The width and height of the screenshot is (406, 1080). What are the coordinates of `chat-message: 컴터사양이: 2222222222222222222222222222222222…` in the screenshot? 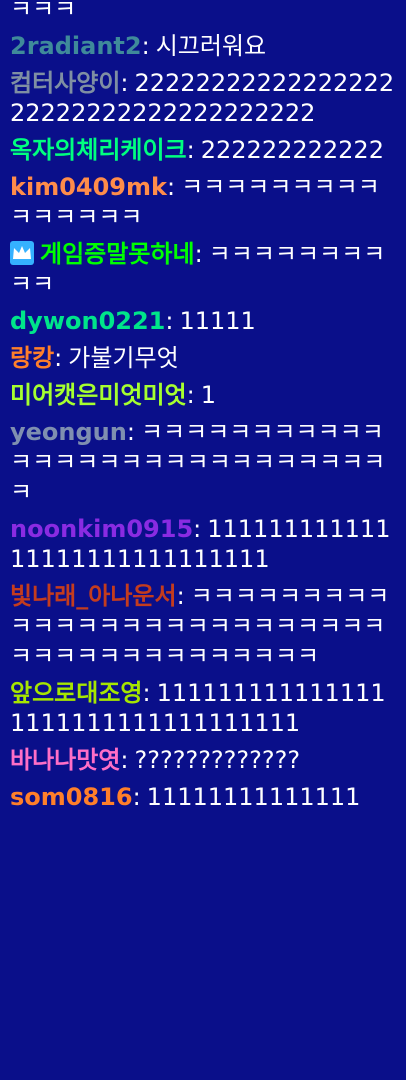 It's located at (203, 98).